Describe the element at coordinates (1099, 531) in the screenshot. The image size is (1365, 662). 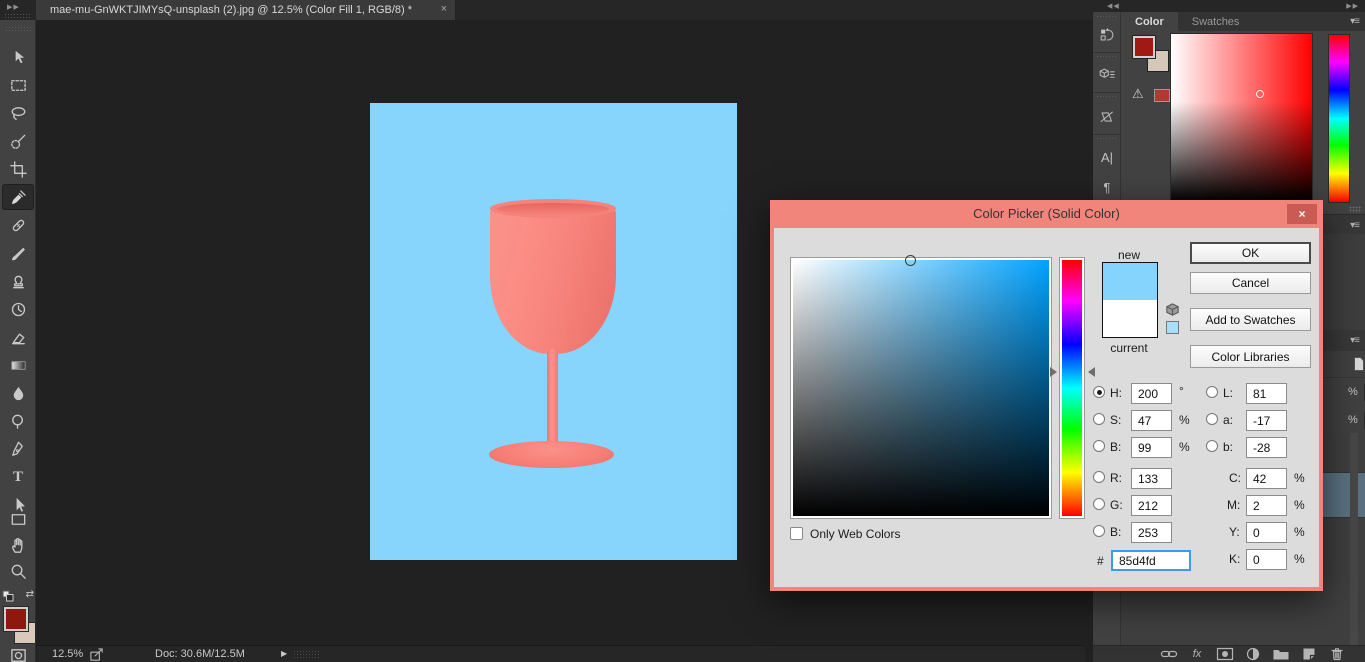
I see `b2-radio` at that location.